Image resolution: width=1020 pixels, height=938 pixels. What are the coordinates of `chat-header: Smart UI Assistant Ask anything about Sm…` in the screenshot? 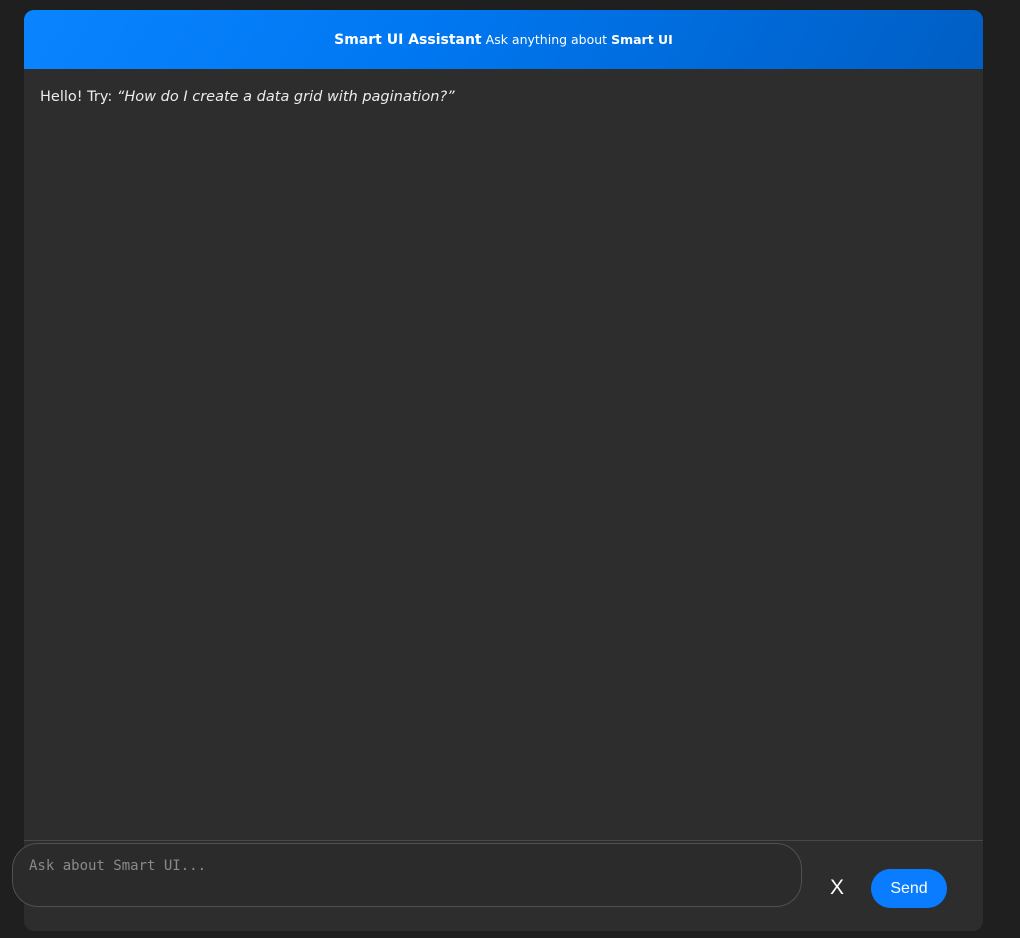 It's located at (503, 39).